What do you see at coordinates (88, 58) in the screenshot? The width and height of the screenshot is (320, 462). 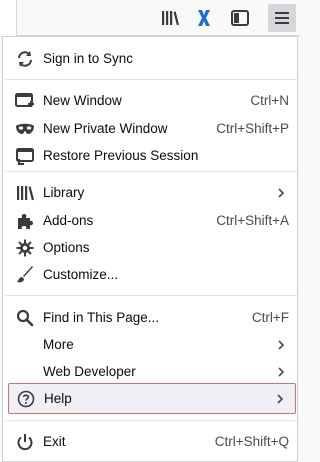 I see `menu-item-label: Sign in to Sync` at bounding box center [88, 58].